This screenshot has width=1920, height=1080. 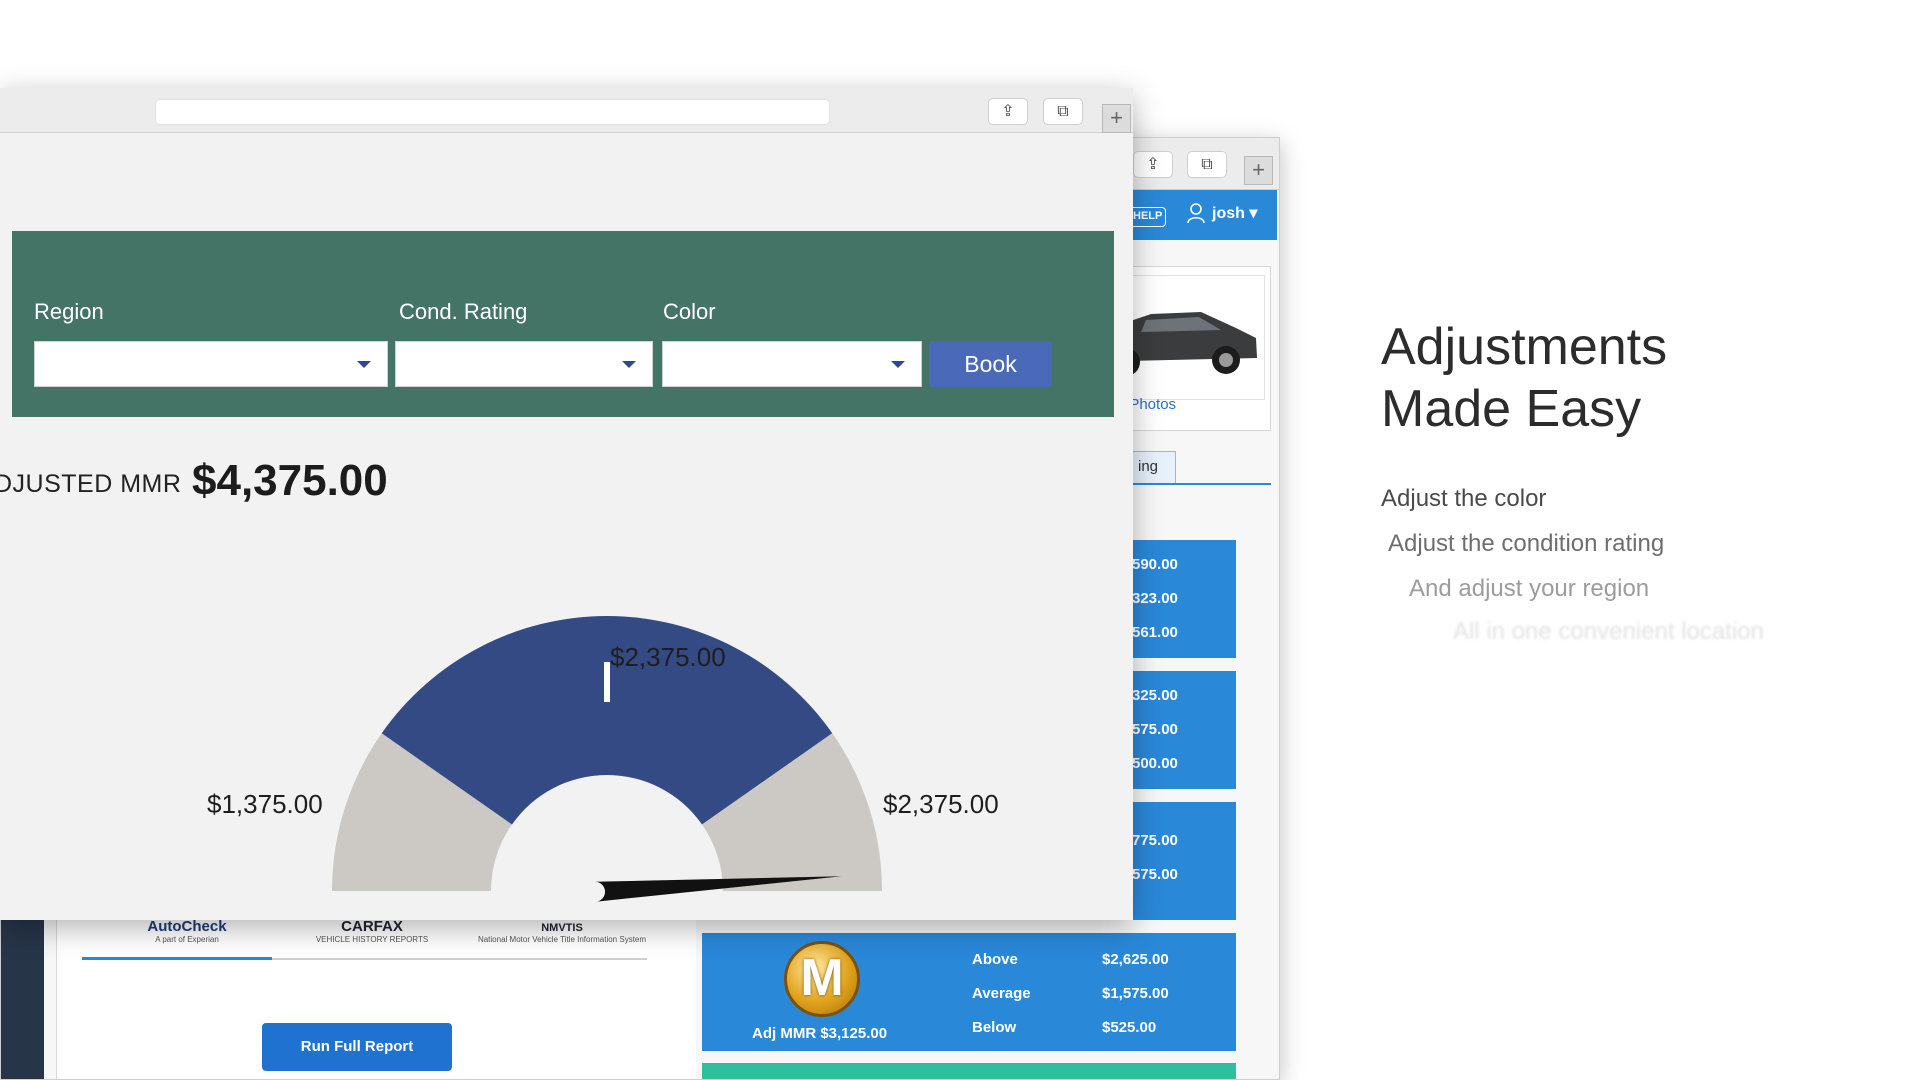 What do you see at coordinates (357, 1047) in the screenshot?
I see `run-full-report-button: Run Full Report` at bounding box center [357, 1047].